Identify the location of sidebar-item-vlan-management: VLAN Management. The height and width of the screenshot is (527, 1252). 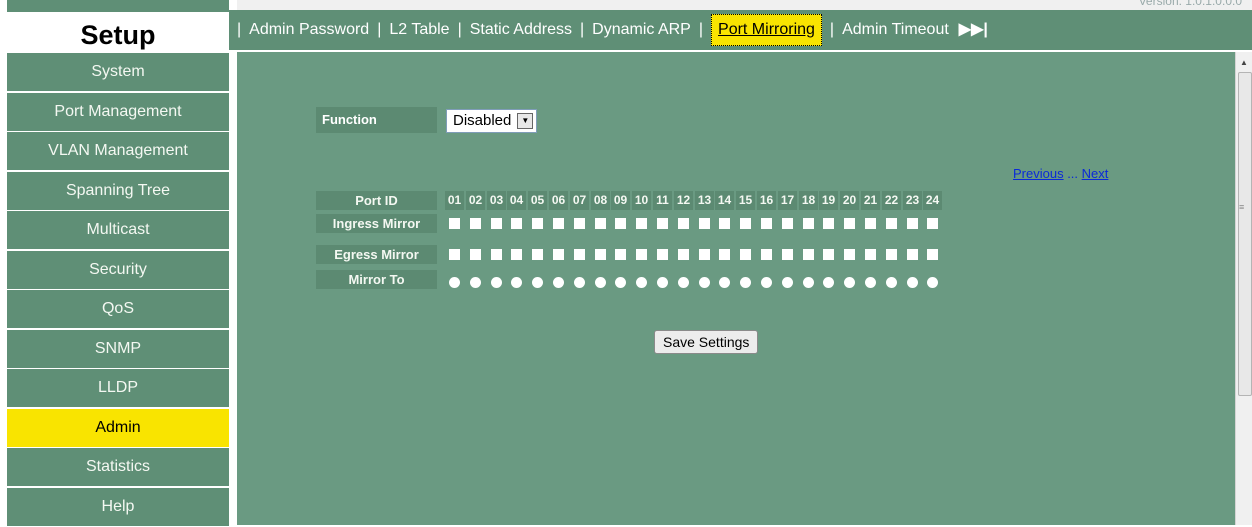
(118, 151).